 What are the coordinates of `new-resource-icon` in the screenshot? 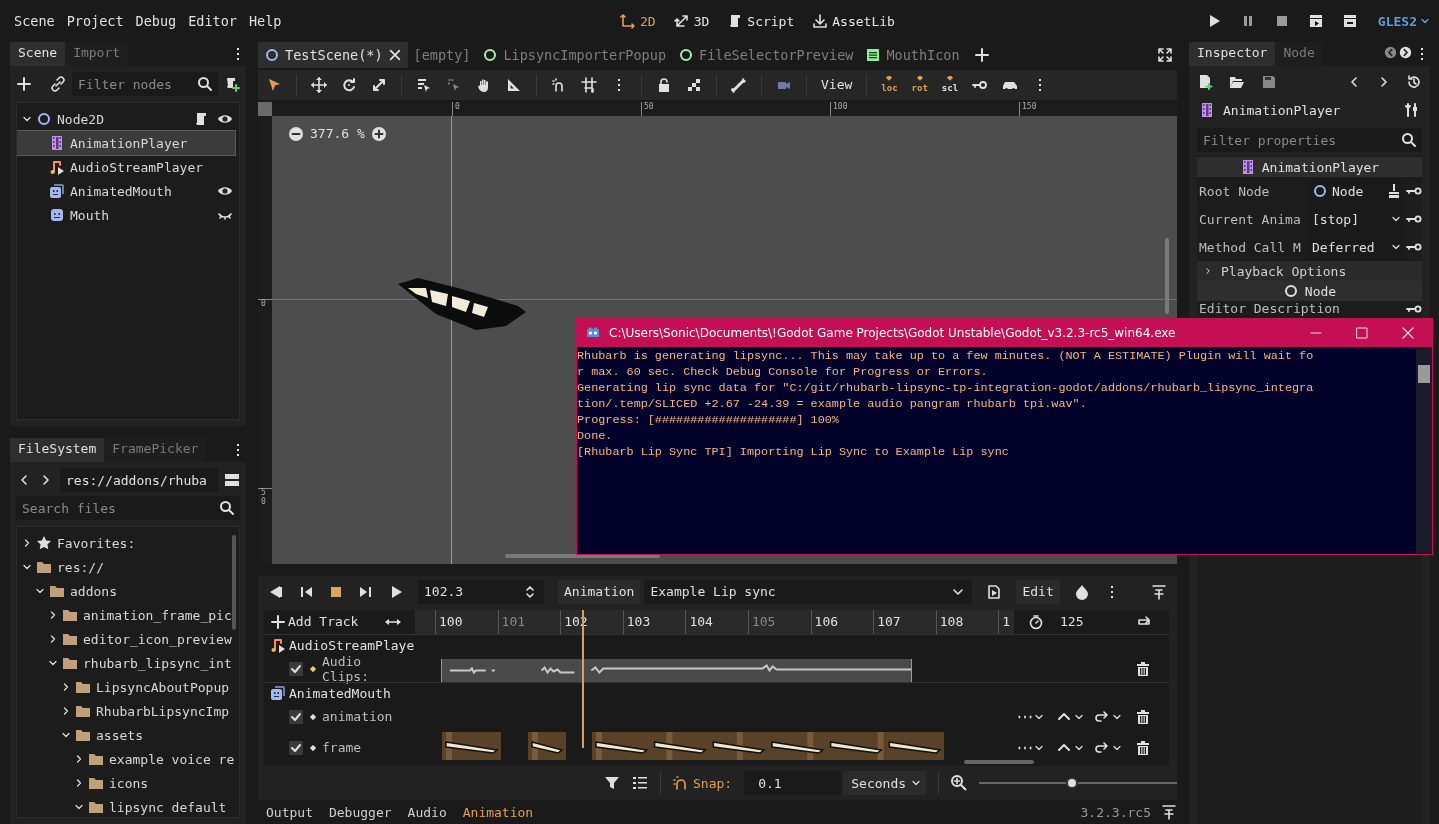 It's located at (1205, 82).